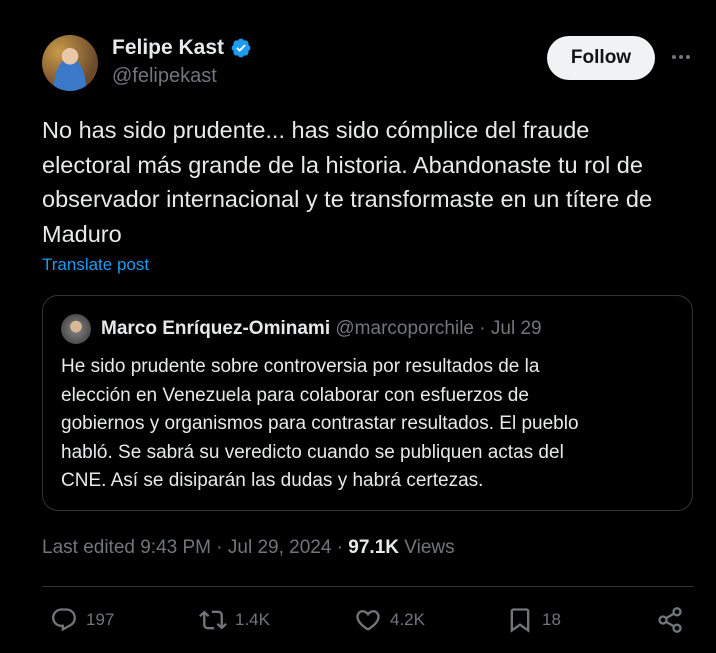 The width and height of the screenshot is (716, 653). What do you see at coordinates (407, 619) in the screenshot?
I see `like-count: 4.2K` at bounding box center [407, 619].